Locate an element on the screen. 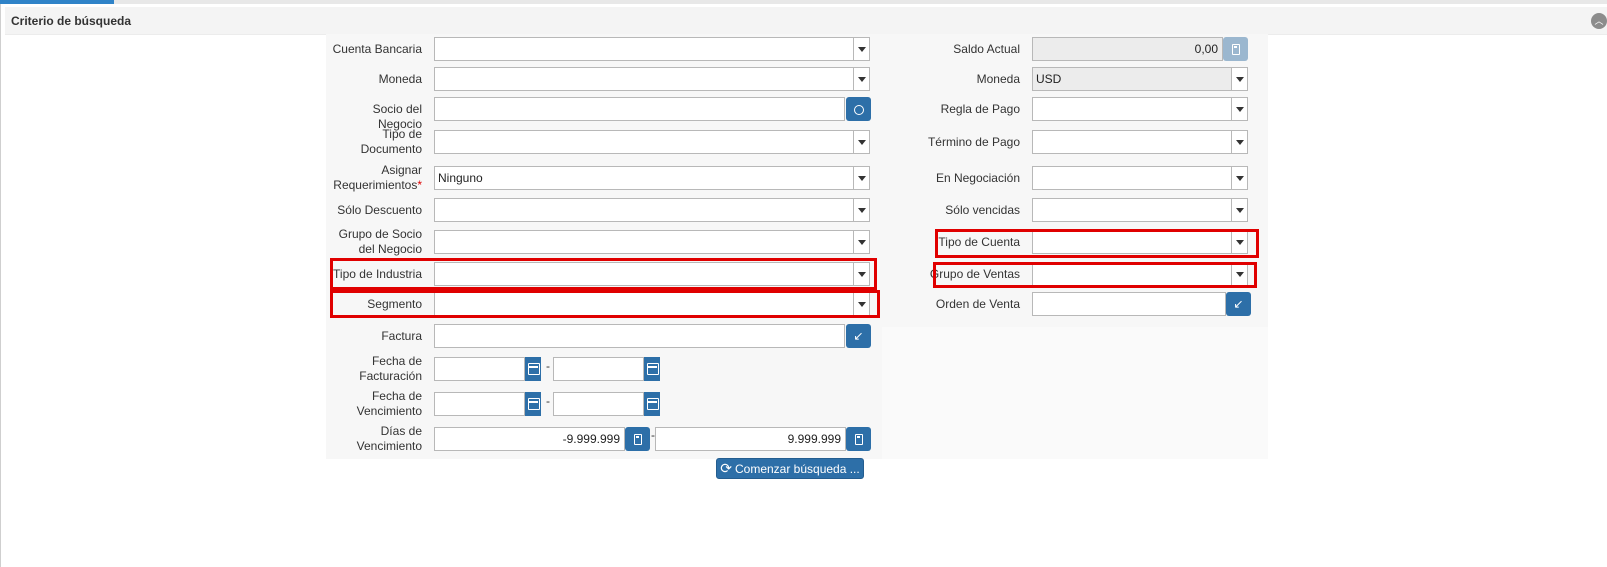 This screenshot has height=567, width=1607. en-negociacion-field is located at coordinates (1132, 178).